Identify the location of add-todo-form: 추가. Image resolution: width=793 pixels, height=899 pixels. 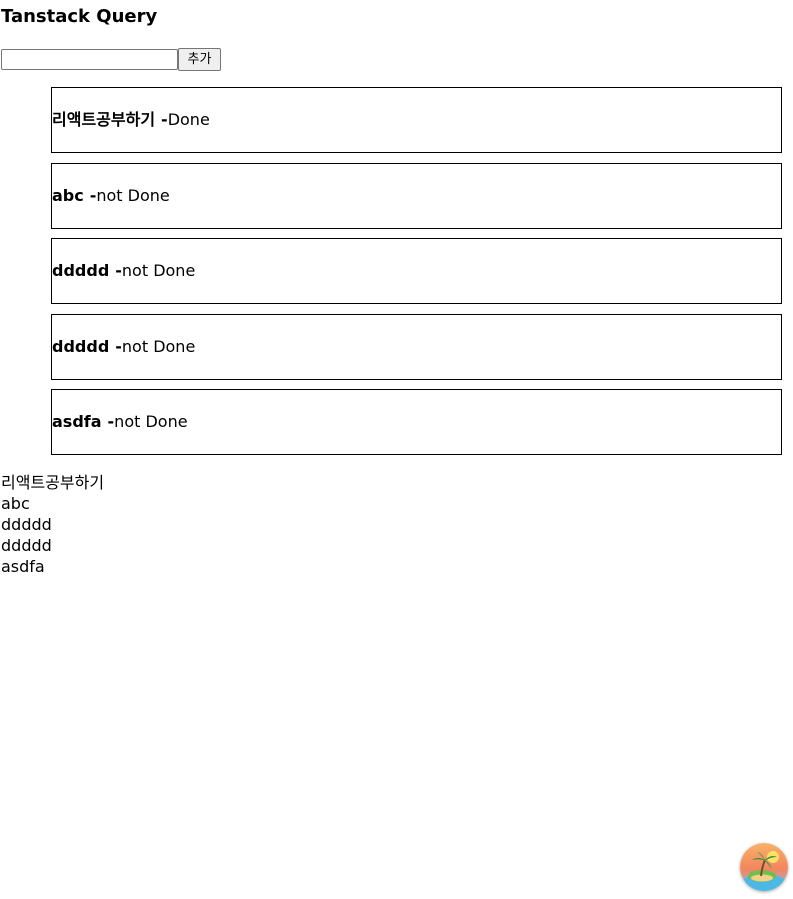
(111, 59).